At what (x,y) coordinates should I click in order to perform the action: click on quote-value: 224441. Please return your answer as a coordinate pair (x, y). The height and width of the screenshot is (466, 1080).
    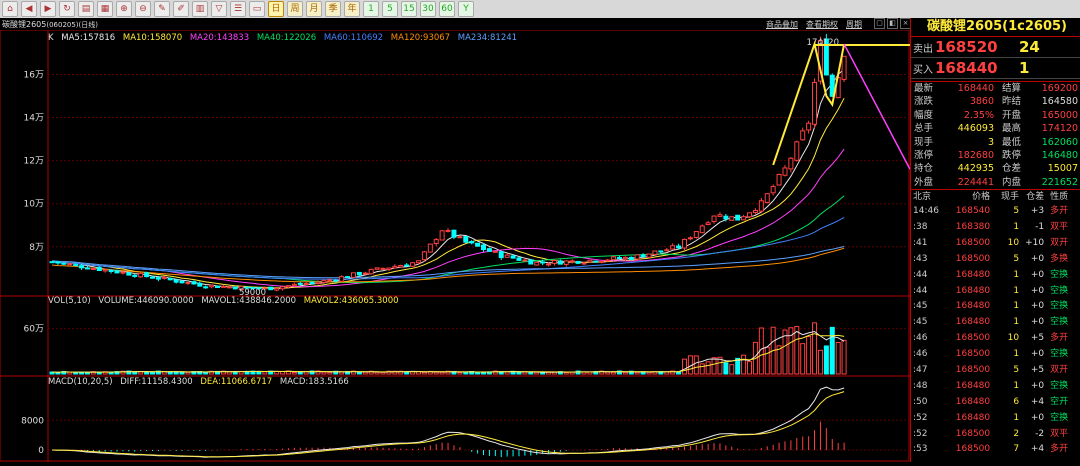
    Looking at the image, I should click on (975, 182).